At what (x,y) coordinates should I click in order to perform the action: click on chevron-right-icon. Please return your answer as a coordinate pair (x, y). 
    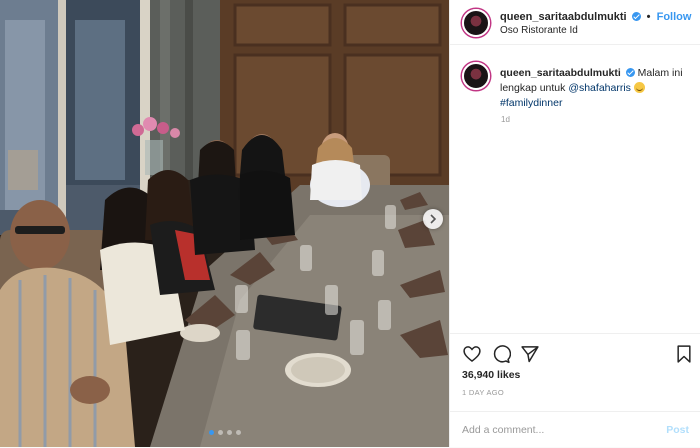
    Looking at the image, I should click on (433, 219).